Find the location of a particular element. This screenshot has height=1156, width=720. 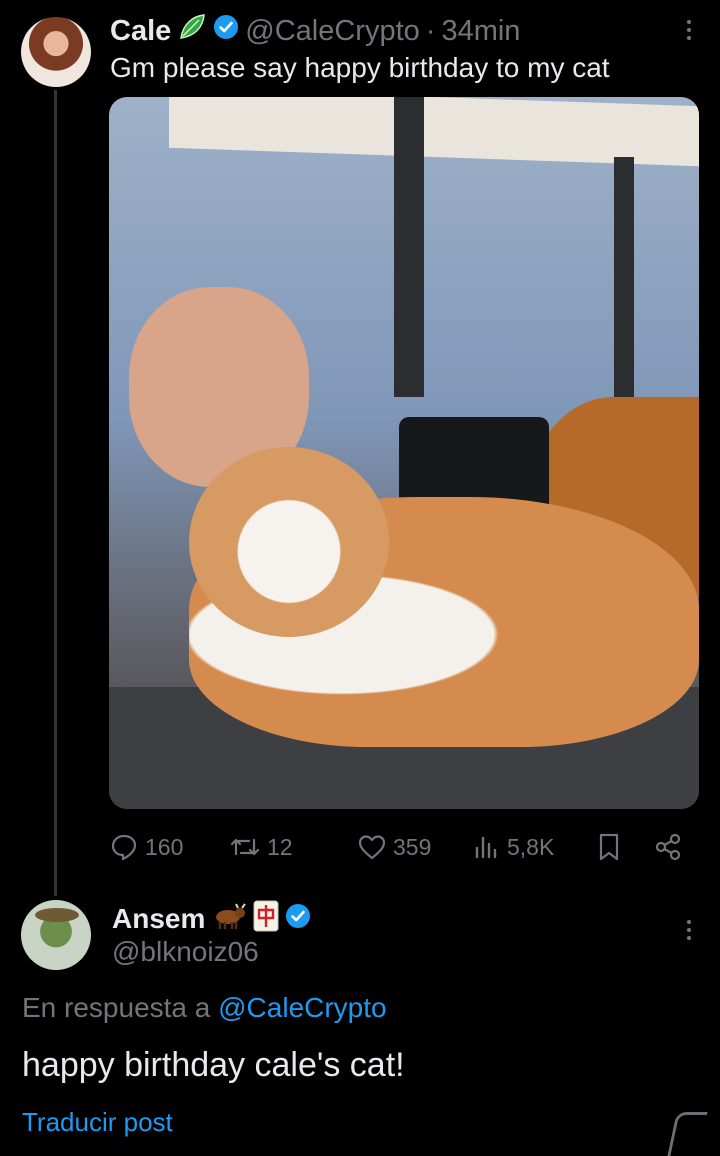

bookmark-button is located at coordinates (609, 847).